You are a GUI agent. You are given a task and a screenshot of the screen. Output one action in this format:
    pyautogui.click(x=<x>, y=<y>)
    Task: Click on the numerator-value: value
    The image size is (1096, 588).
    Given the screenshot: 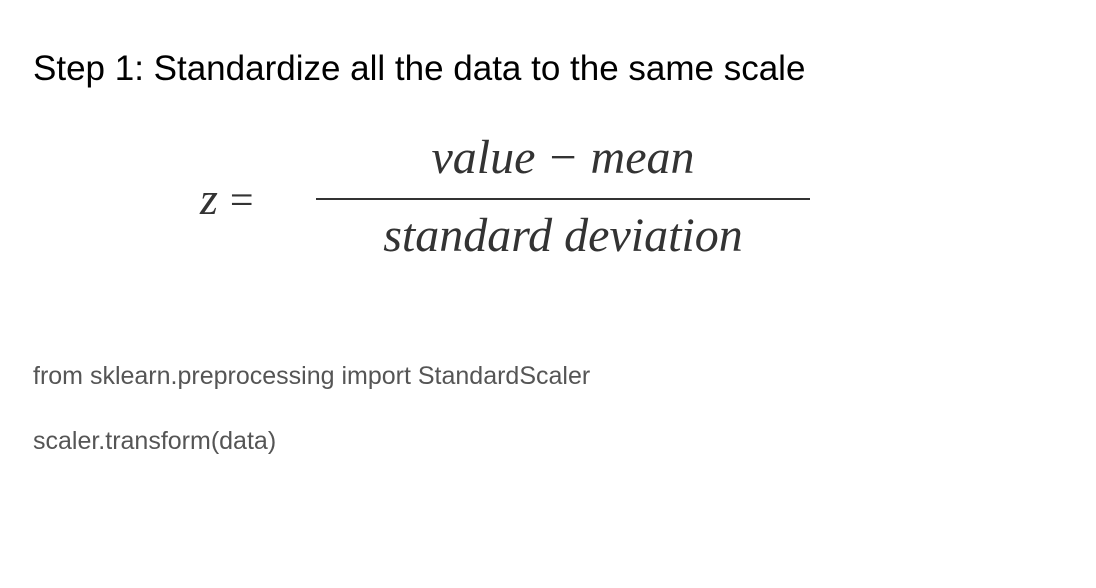 What is the action you would take?
    pyautogui.click(x=483, y=157)
    